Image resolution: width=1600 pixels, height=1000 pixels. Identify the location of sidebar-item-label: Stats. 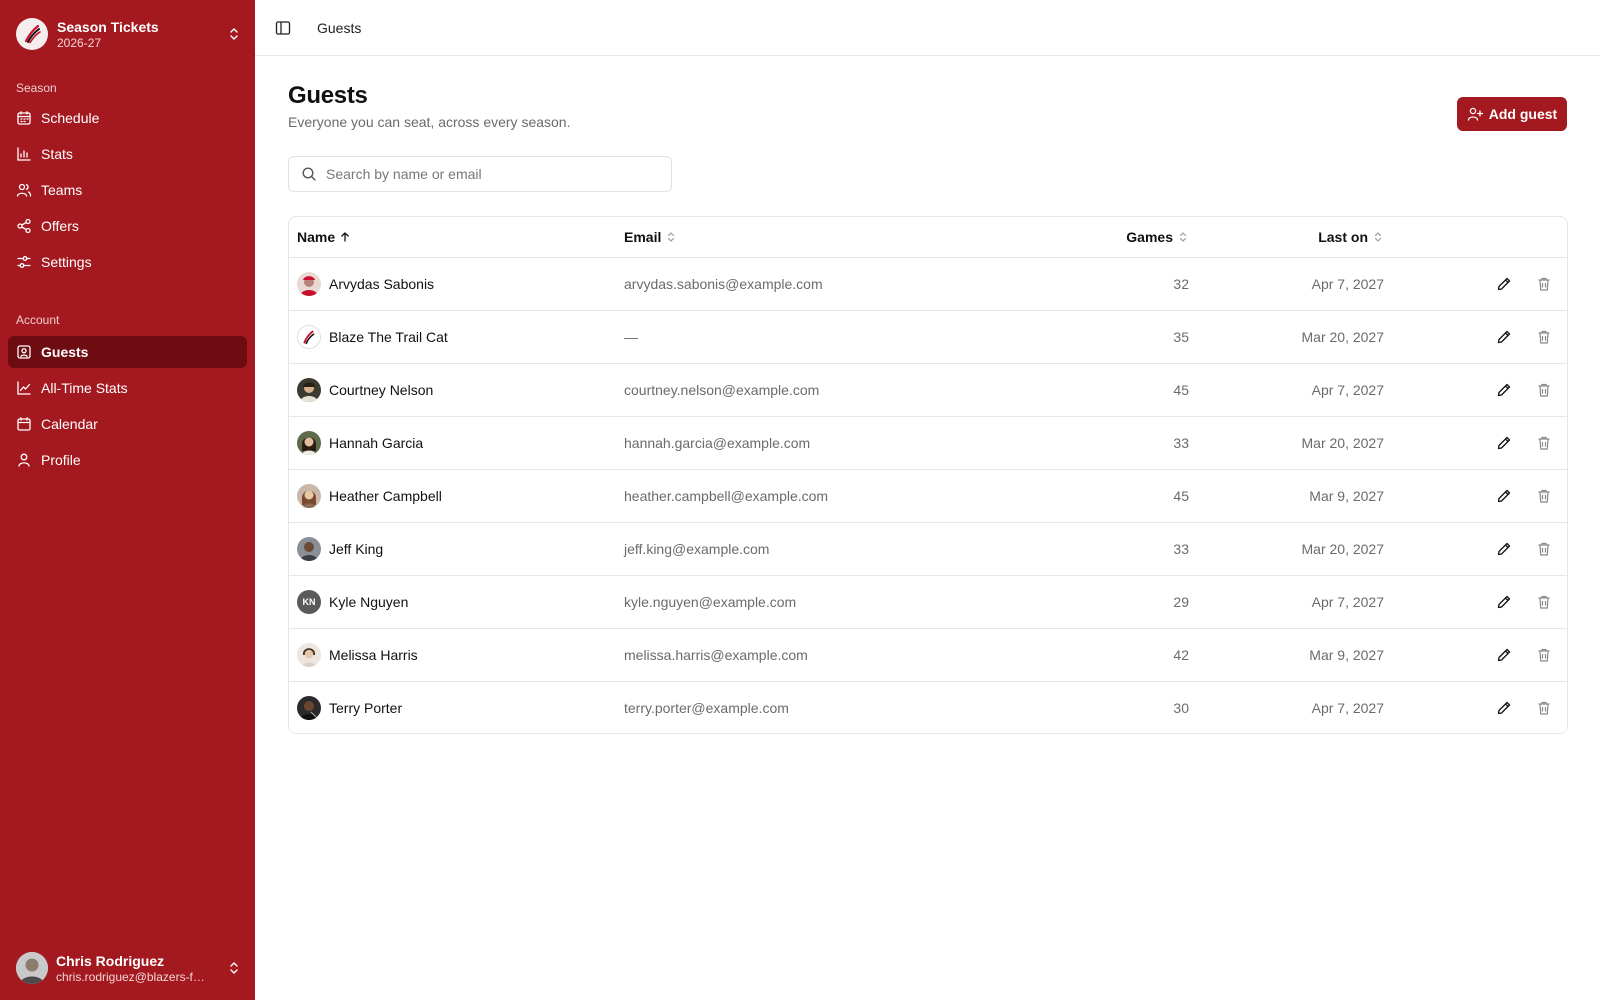
(57, 154).